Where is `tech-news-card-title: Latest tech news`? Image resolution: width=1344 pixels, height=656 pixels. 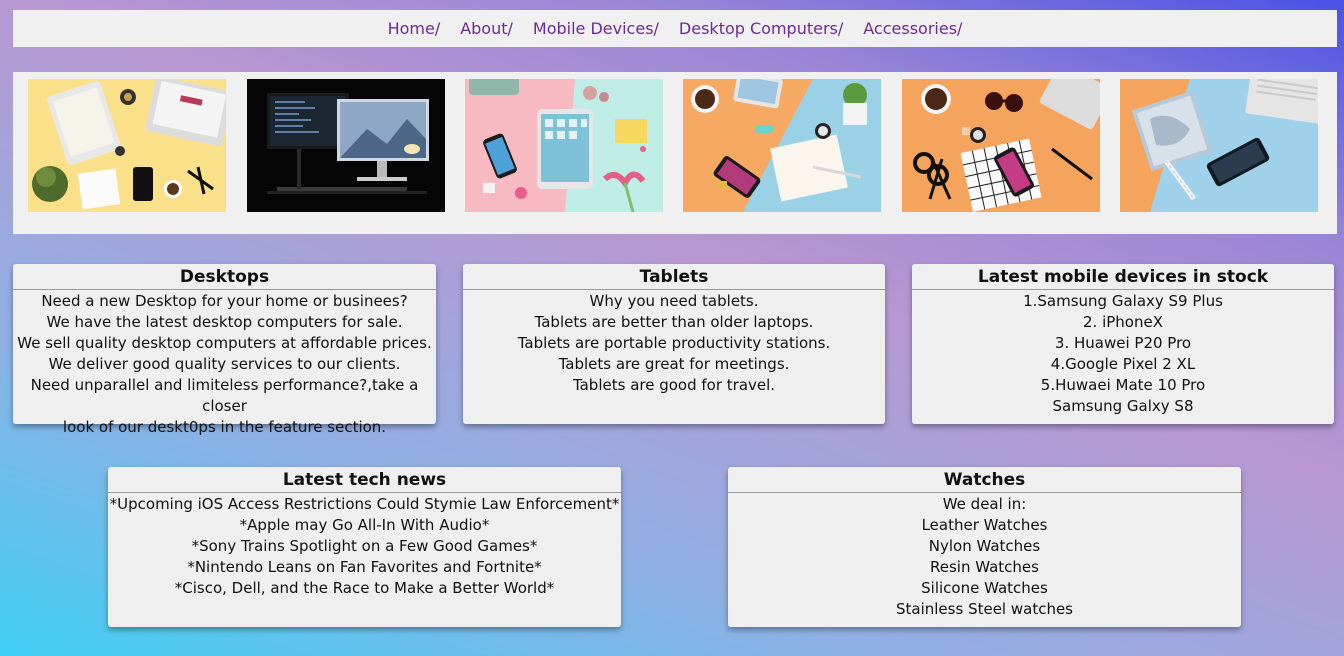
tech-news-card-title: Latest tech news is located at coordinates (364, 480).